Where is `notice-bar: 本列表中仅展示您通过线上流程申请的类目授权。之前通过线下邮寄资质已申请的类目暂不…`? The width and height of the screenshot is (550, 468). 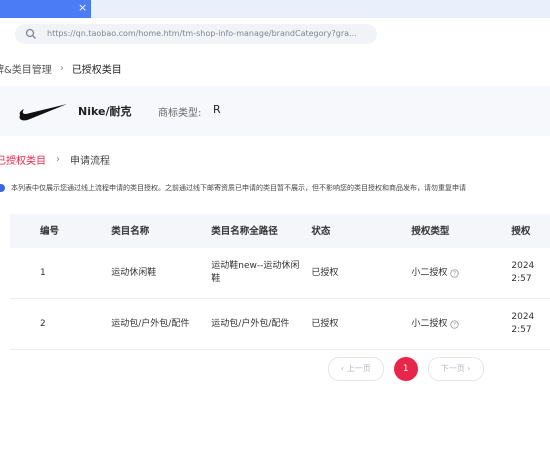
notice-bar: 本列表中仅展示您通过线上流程申请的类目授权。之前通过线下邮寄资质已申请的类目暂不… is located at coordinates (275, 189).